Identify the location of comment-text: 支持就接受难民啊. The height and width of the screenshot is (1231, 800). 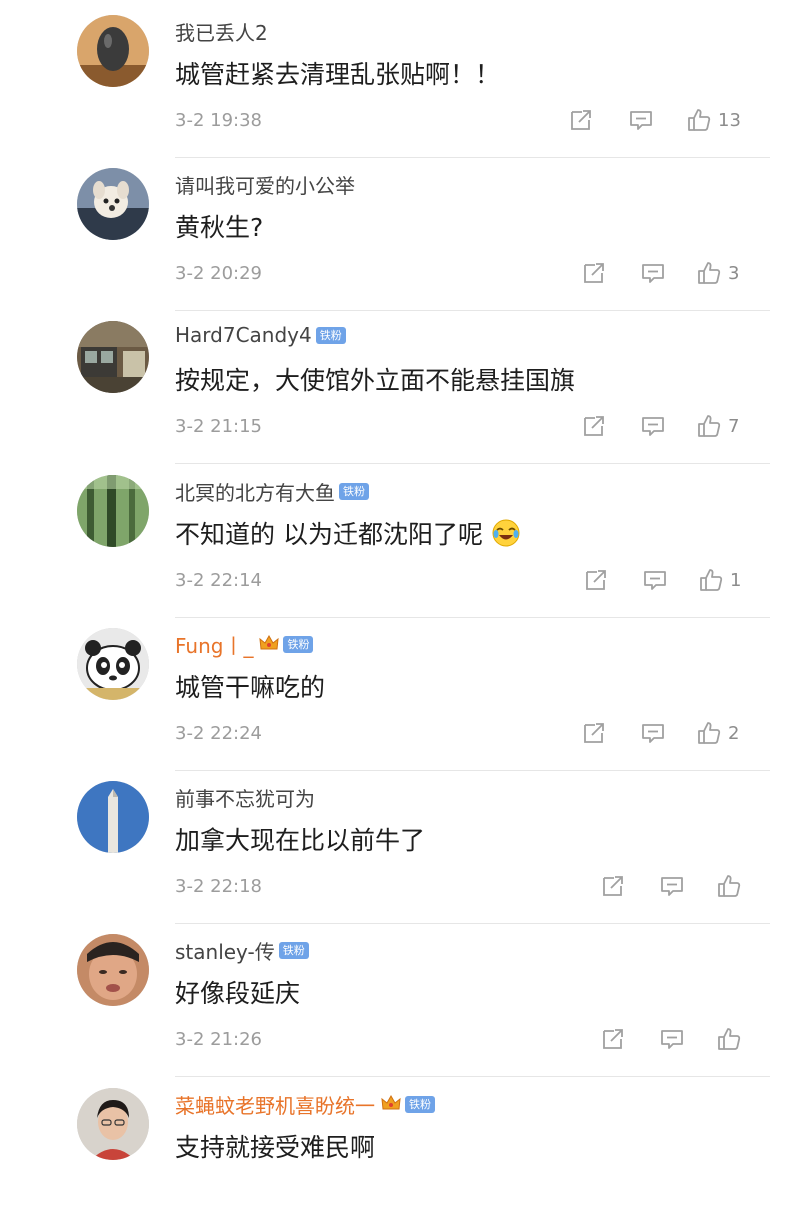
(275, 1147).